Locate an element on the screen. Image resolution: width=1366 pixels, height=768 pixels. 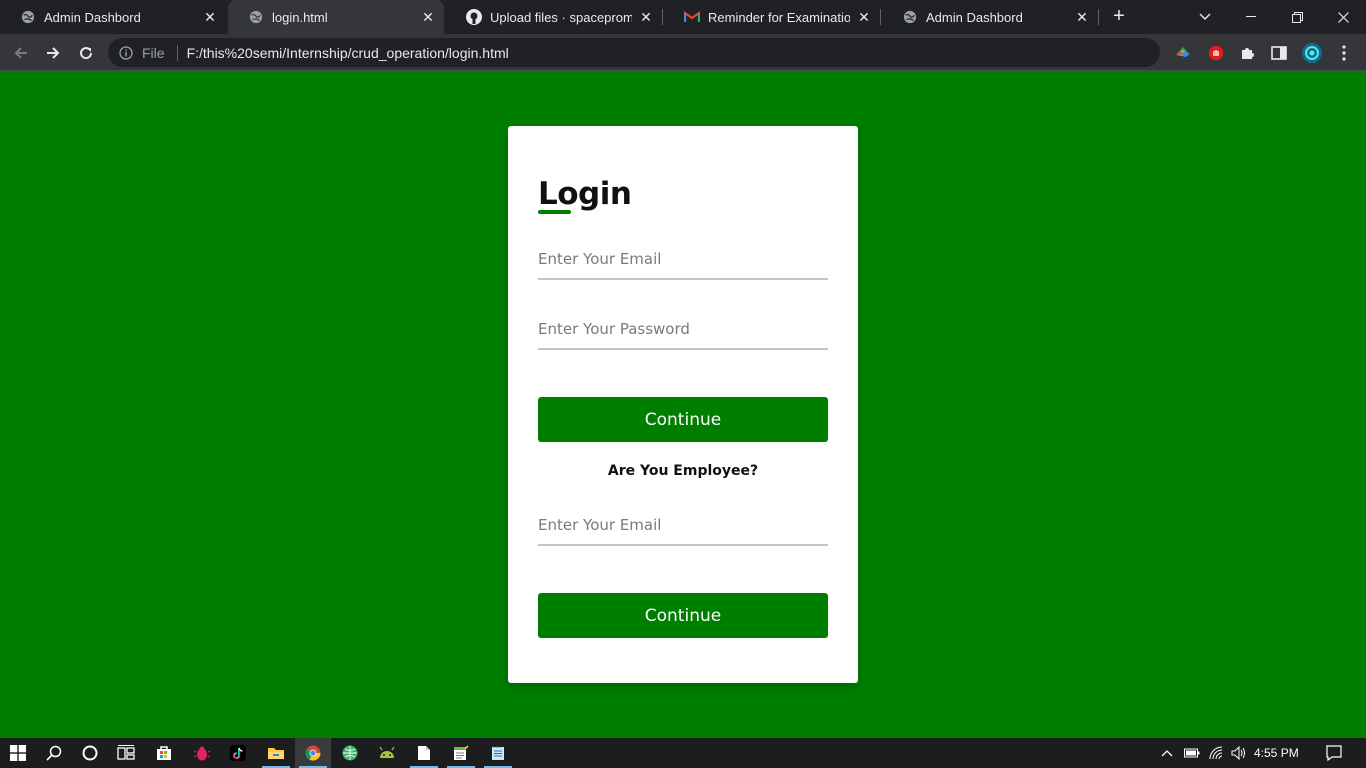
bug-app is located at coordinates (202, 753).